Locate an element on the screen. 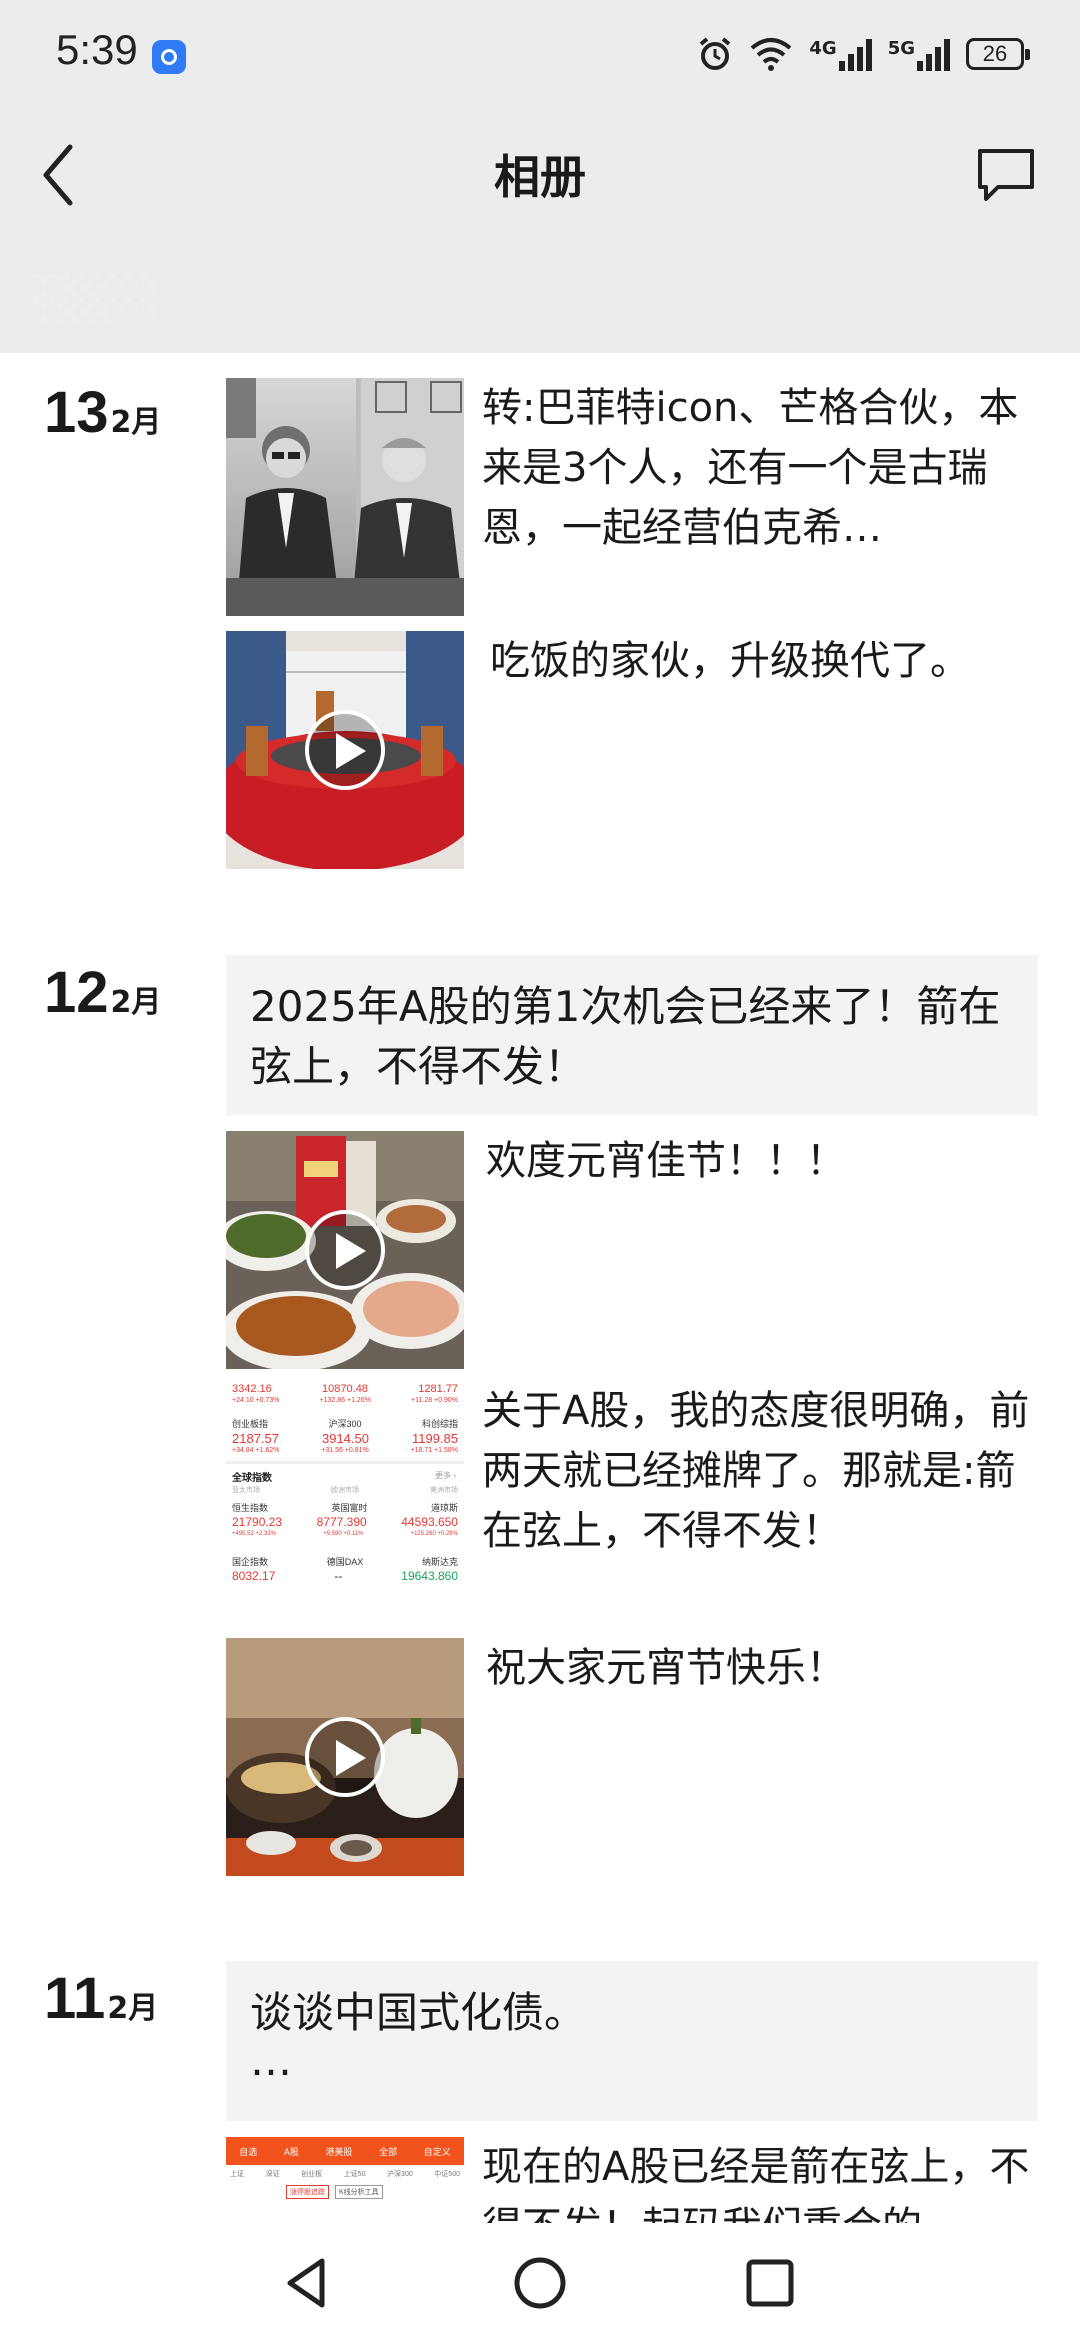  status-bar: 5:39 4G 5G 26 is located at coordinates (540, 52).